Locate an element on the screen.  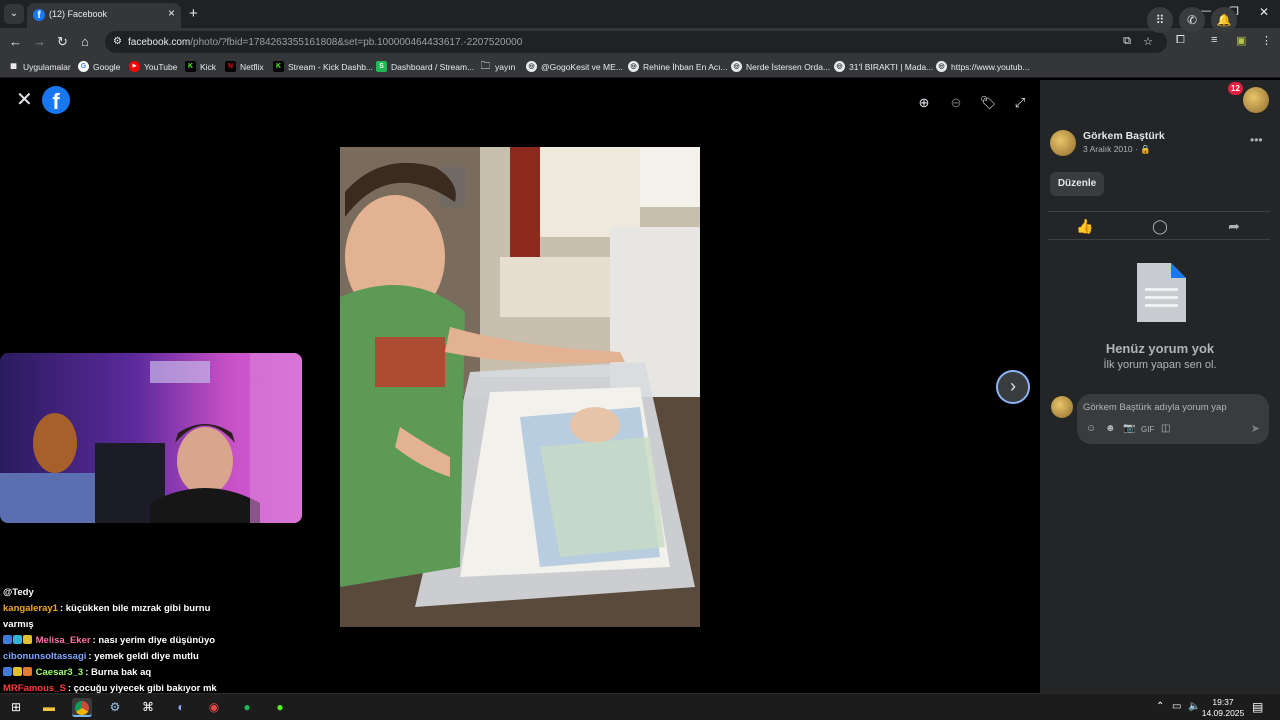
tag-icon: 🏷 is located at coordinates (988, 103).